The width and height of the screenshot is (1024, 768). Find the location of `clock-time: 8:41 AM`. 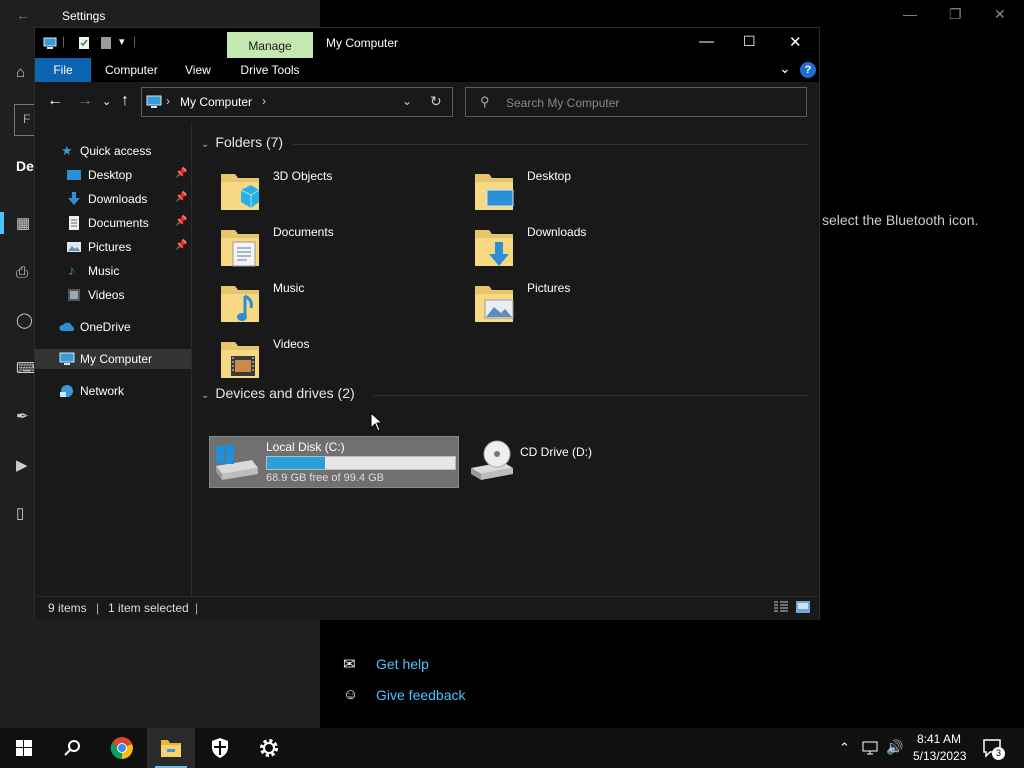

clock-time: 8:41 AM is located at coordinates (939, 739).